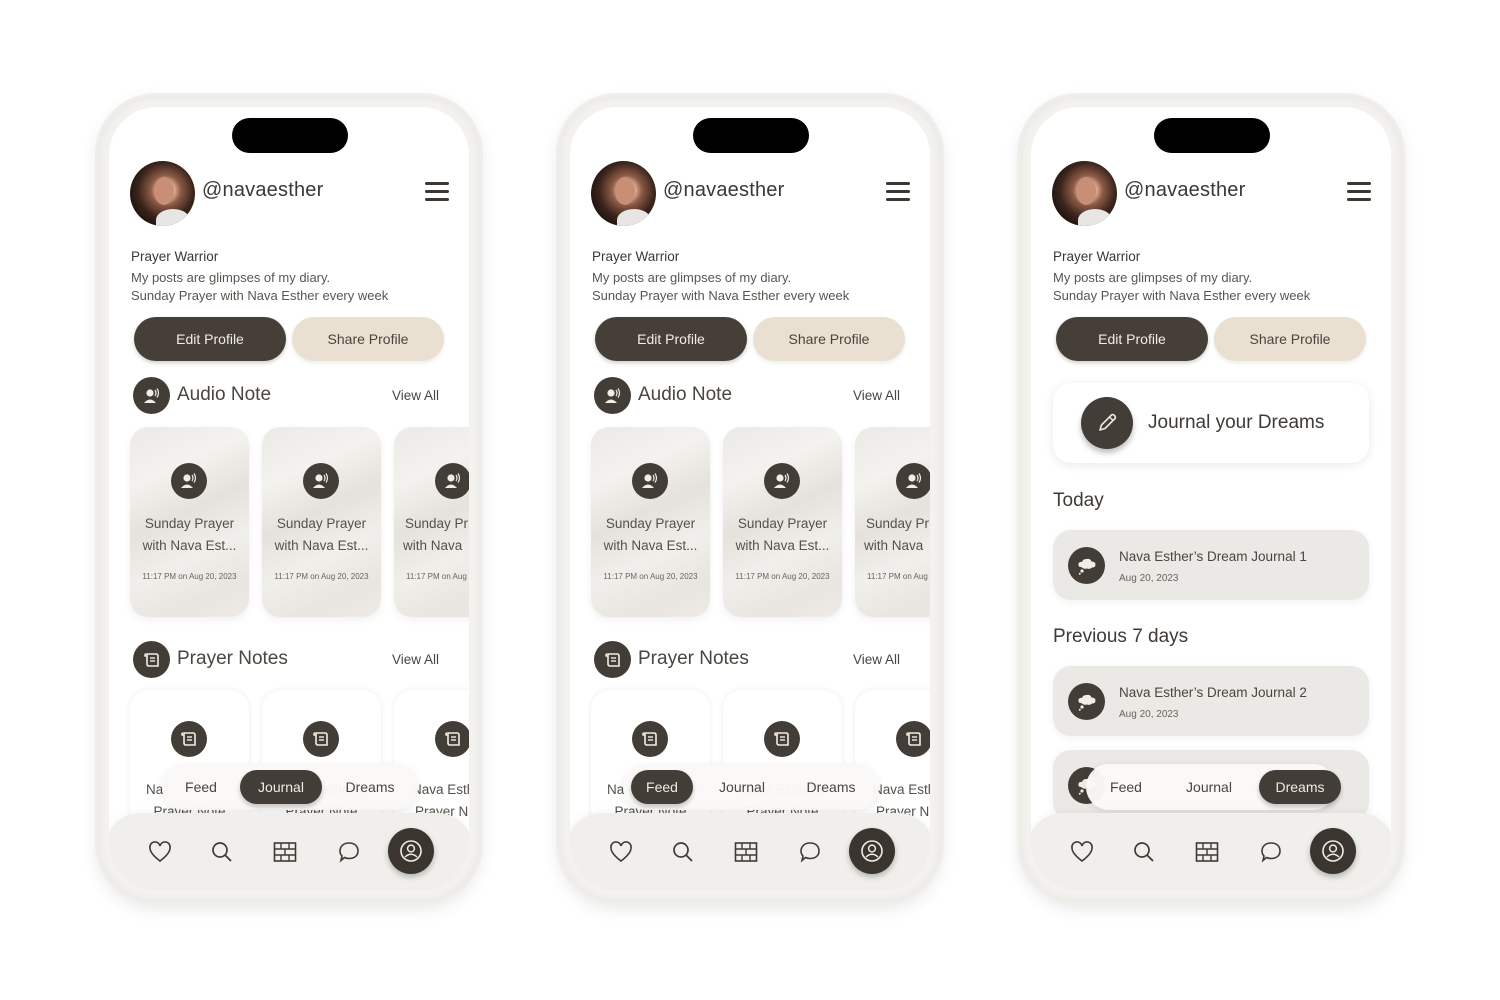 This screenshot has width=1500, height=1000. Describe the element at coordinates (1213, 556) in the screenshot. I see `dream-journal-title: Nava Esther’s Dream Journal 1` at that location.